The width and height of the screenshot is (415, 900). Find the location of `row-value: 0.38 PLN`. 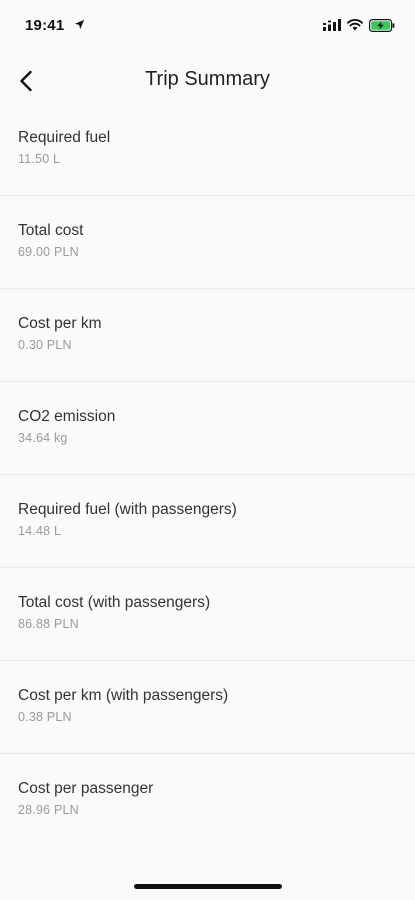

row-value: 0.38 PLN is located at coordinates (45, 717).